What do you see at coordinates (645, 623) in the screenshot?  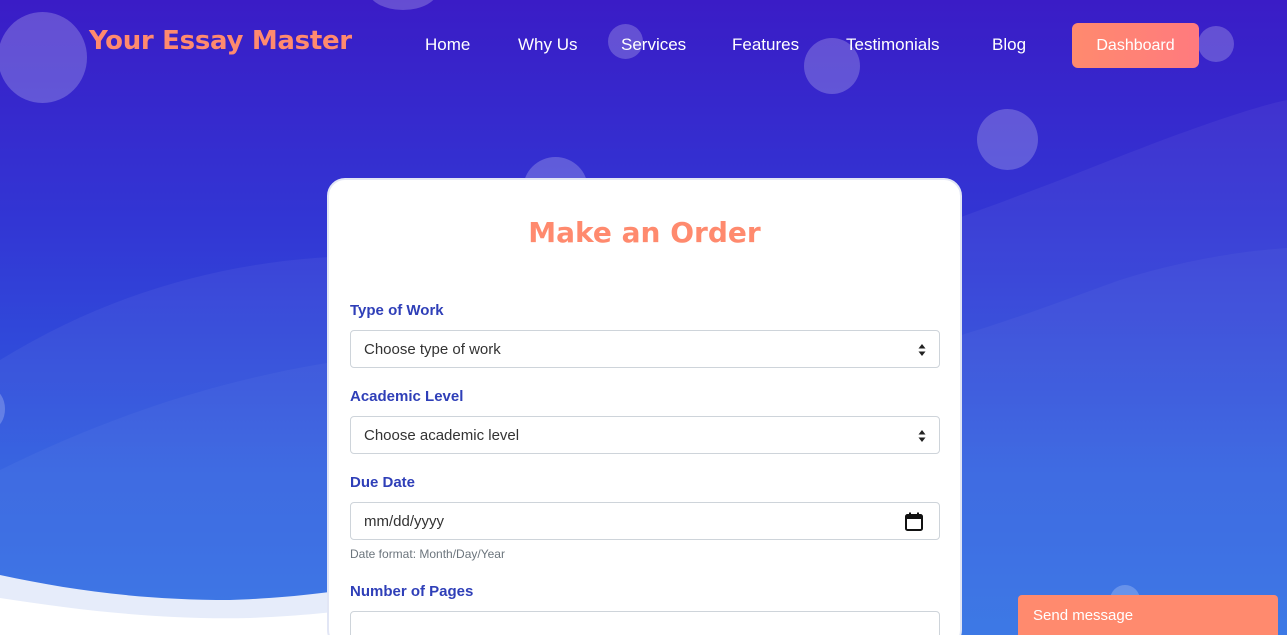 I see `number-of-pages-input` at bounding box center [645, 623].